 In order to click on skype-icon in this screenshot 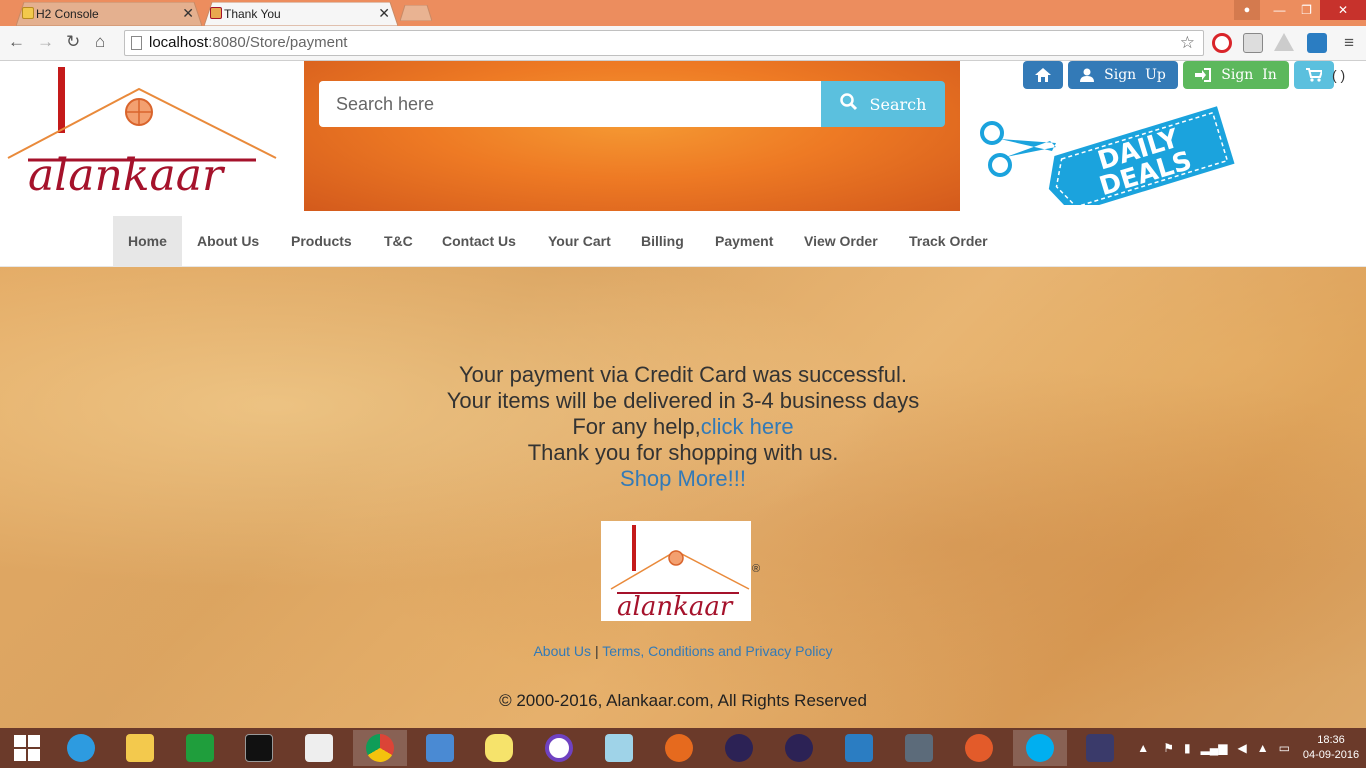, I will do `click(1040, 748)`.